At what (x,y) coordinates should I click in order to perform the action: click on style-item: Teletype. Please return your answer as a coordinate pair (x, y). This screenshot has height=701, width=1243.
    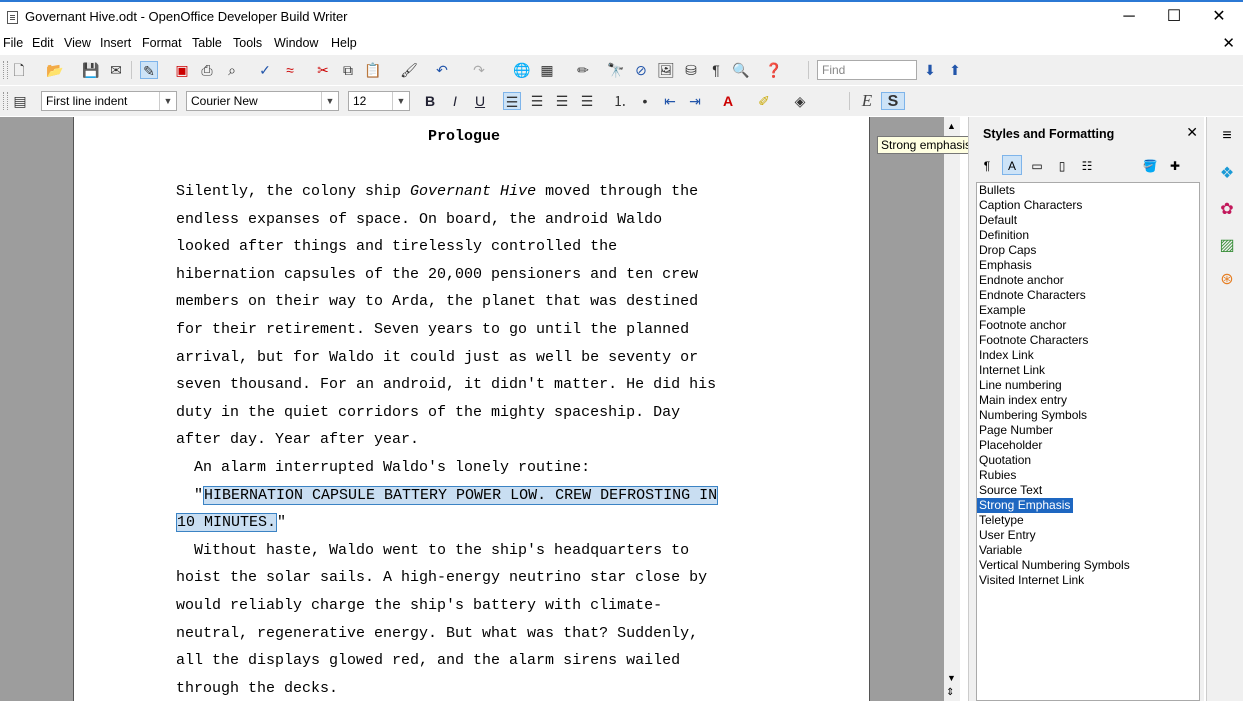
    Looking at the image, I should click on (1088, 520).